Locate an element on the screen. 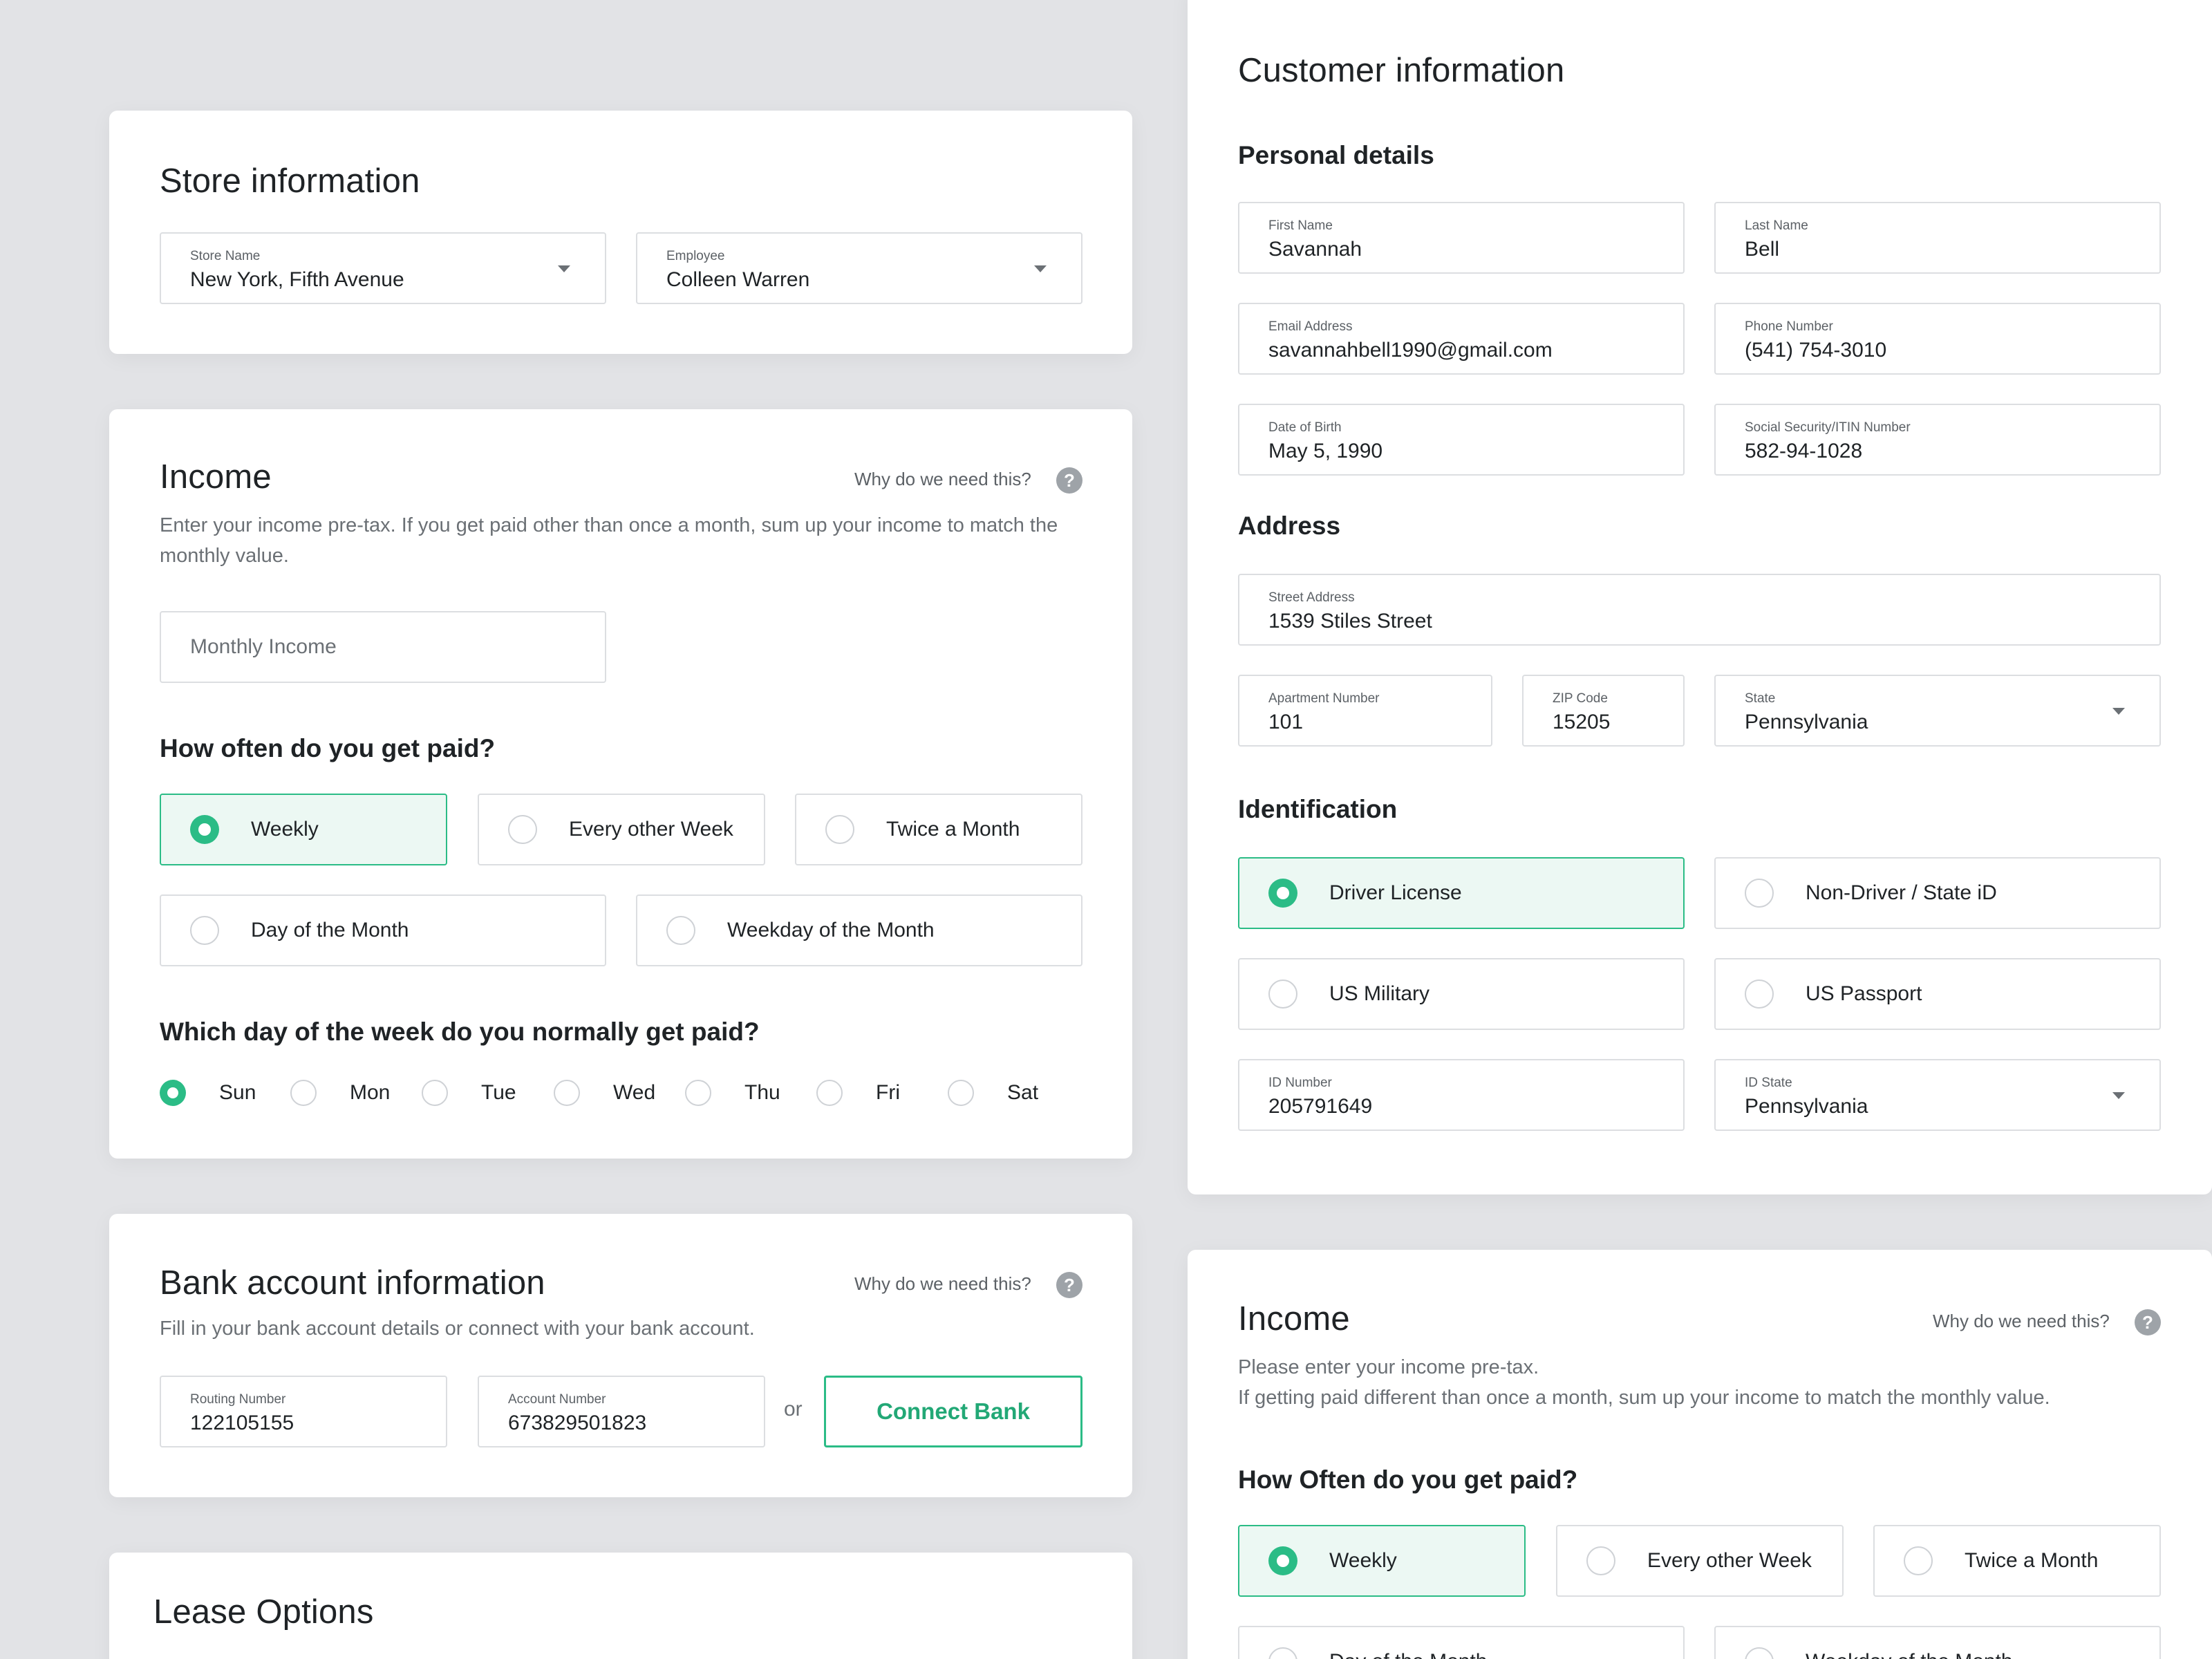 The height and width of the screenshot is (1659, 2212). lease-options-card: Lease Options is located at coordinates (620, 1606).